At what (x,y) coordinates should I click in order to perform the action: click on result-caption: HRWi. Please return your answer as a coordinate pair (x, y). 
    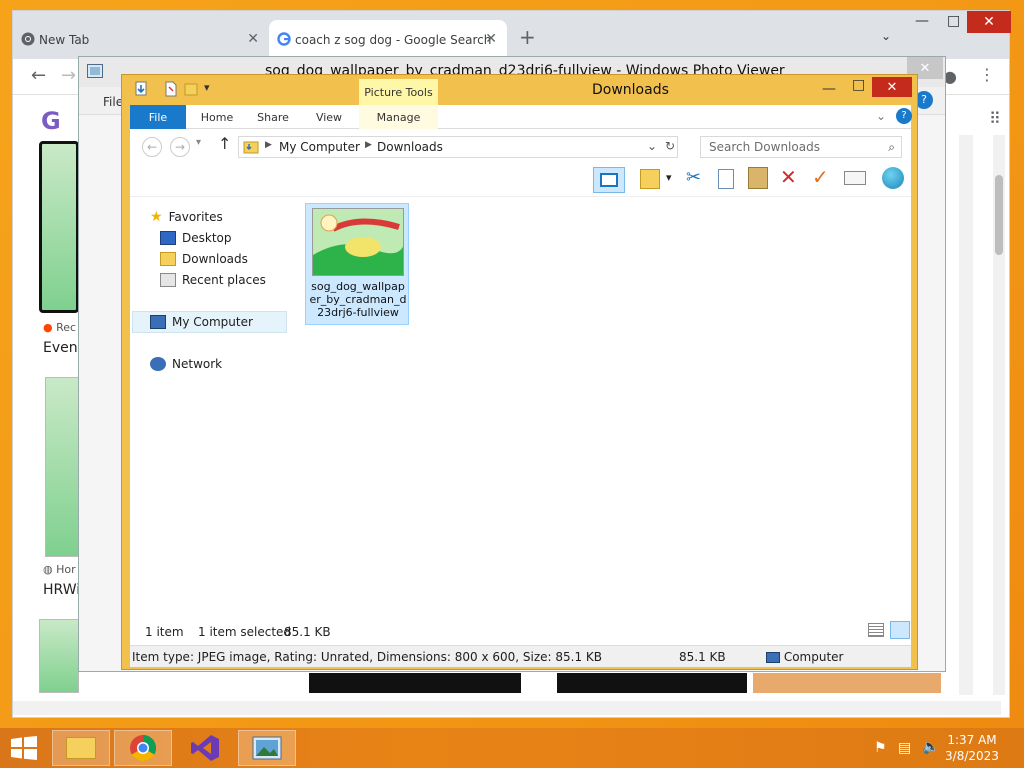
    Looking at the image, I should click on (62, 590).